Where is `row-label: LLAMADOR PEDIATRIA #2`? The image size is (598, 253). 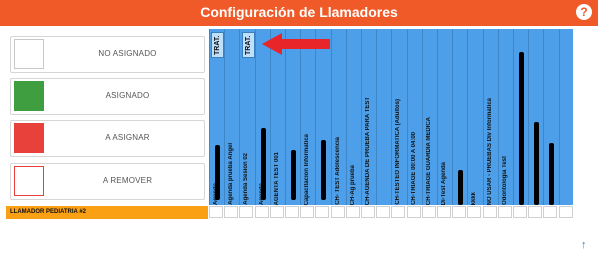 row-label: LLAMADOR PEDIATRIA #2 is located at coordinates (107, 212).